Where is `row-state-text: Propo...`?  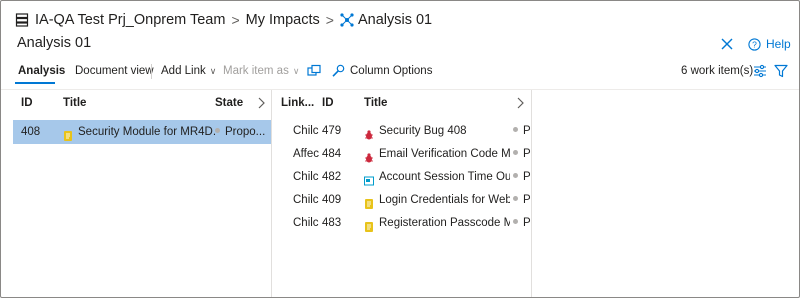
row-state-text: Propo... is located at coordinates (245, 132).